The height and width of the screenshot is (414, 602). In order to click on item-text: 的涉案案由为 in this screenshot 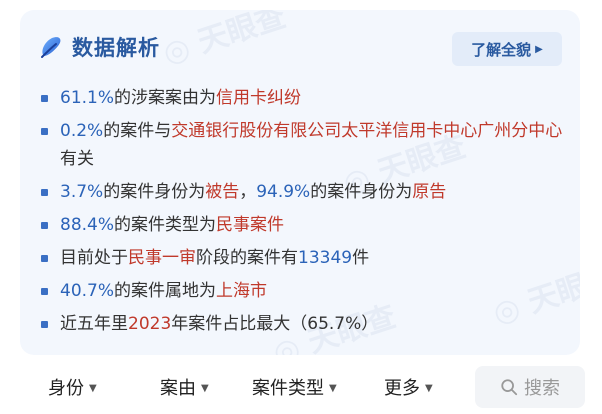, I will do `click(165, 98)`.